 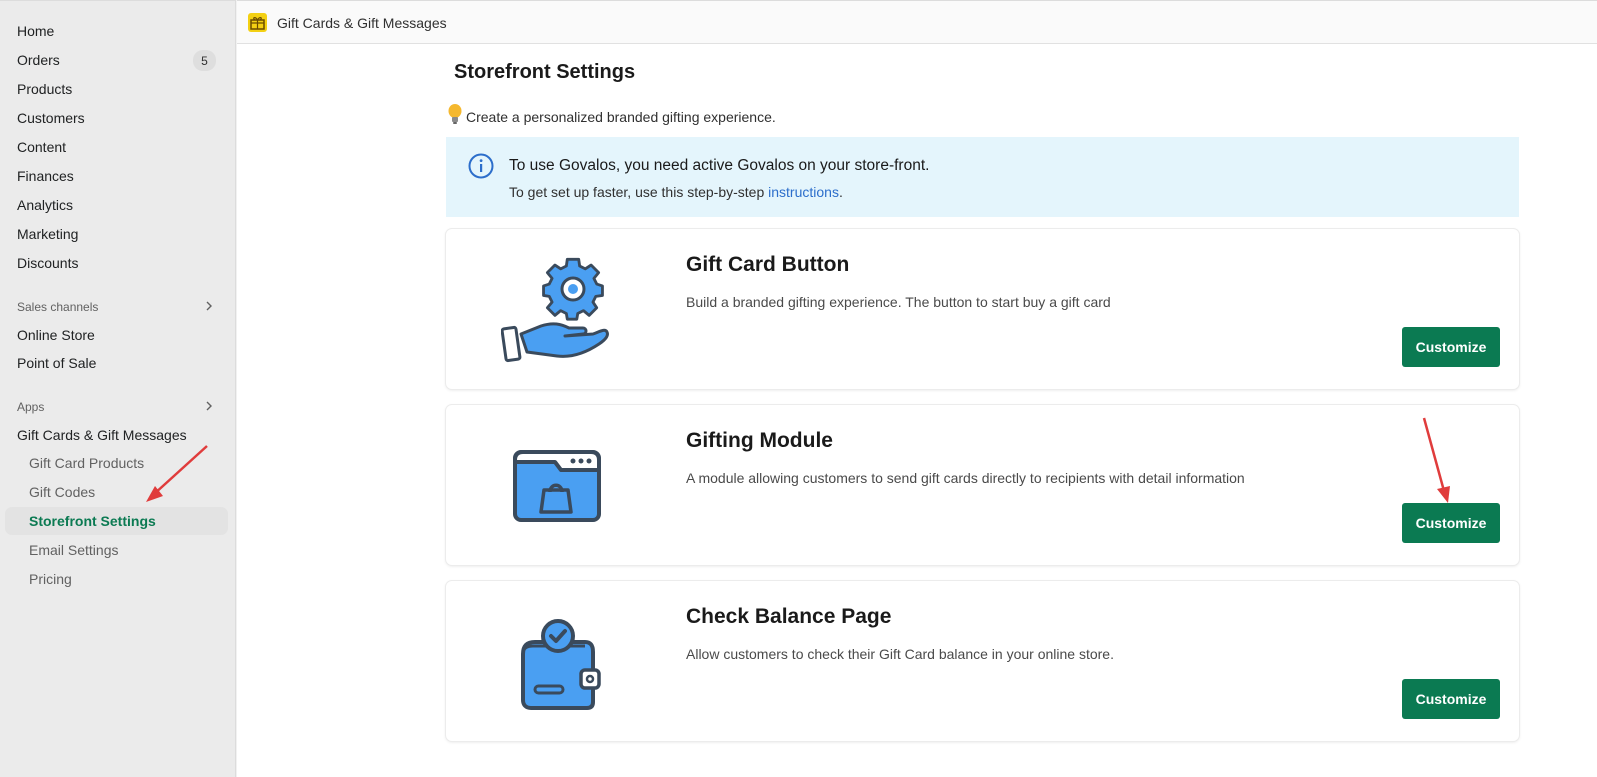 I want to click on sidebar-item-point-of-sale: Point of Sale, so click(x=56, y=363).